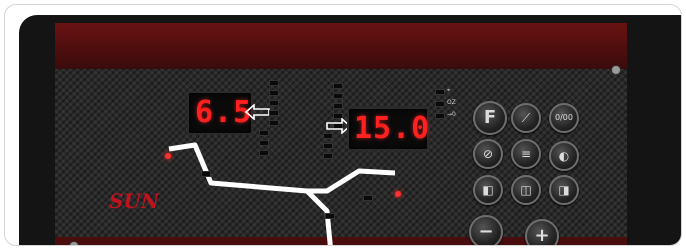 The image size is (686, 250). I want to click on balance-mode-button: ⊘, so click(488, 154).